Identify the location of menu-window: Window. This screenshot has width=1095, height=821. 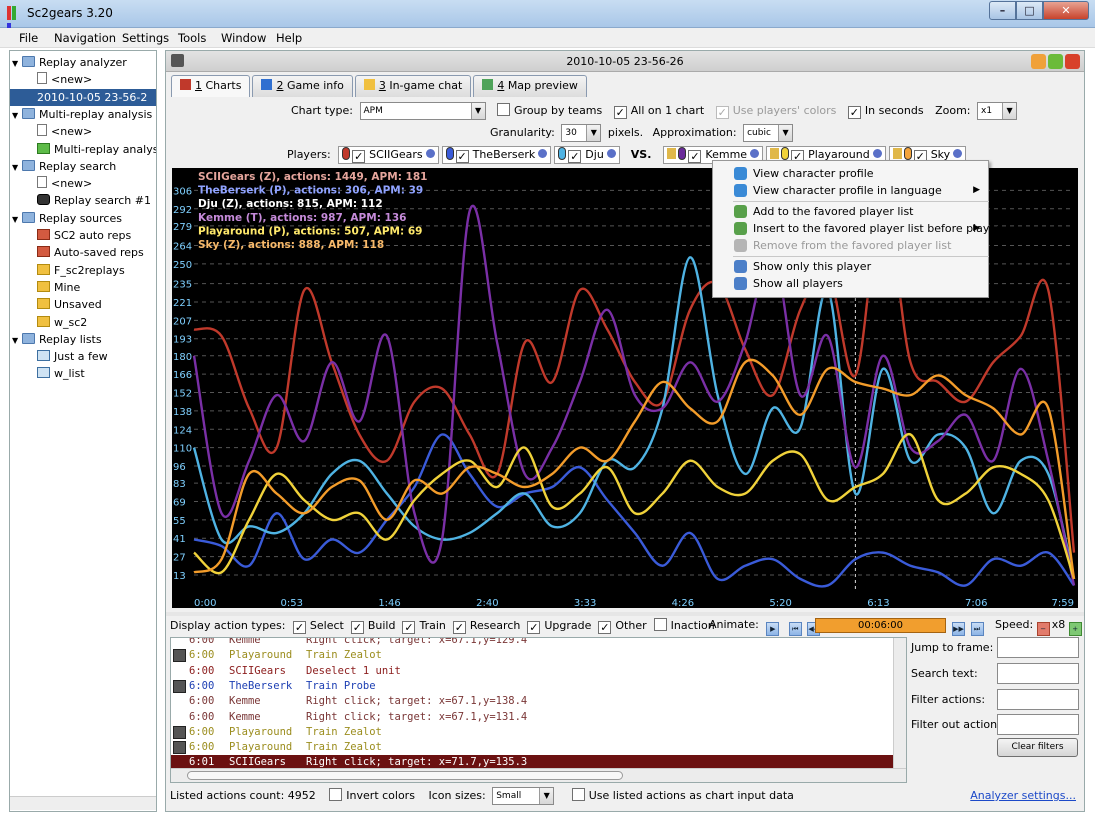
(243, 38).